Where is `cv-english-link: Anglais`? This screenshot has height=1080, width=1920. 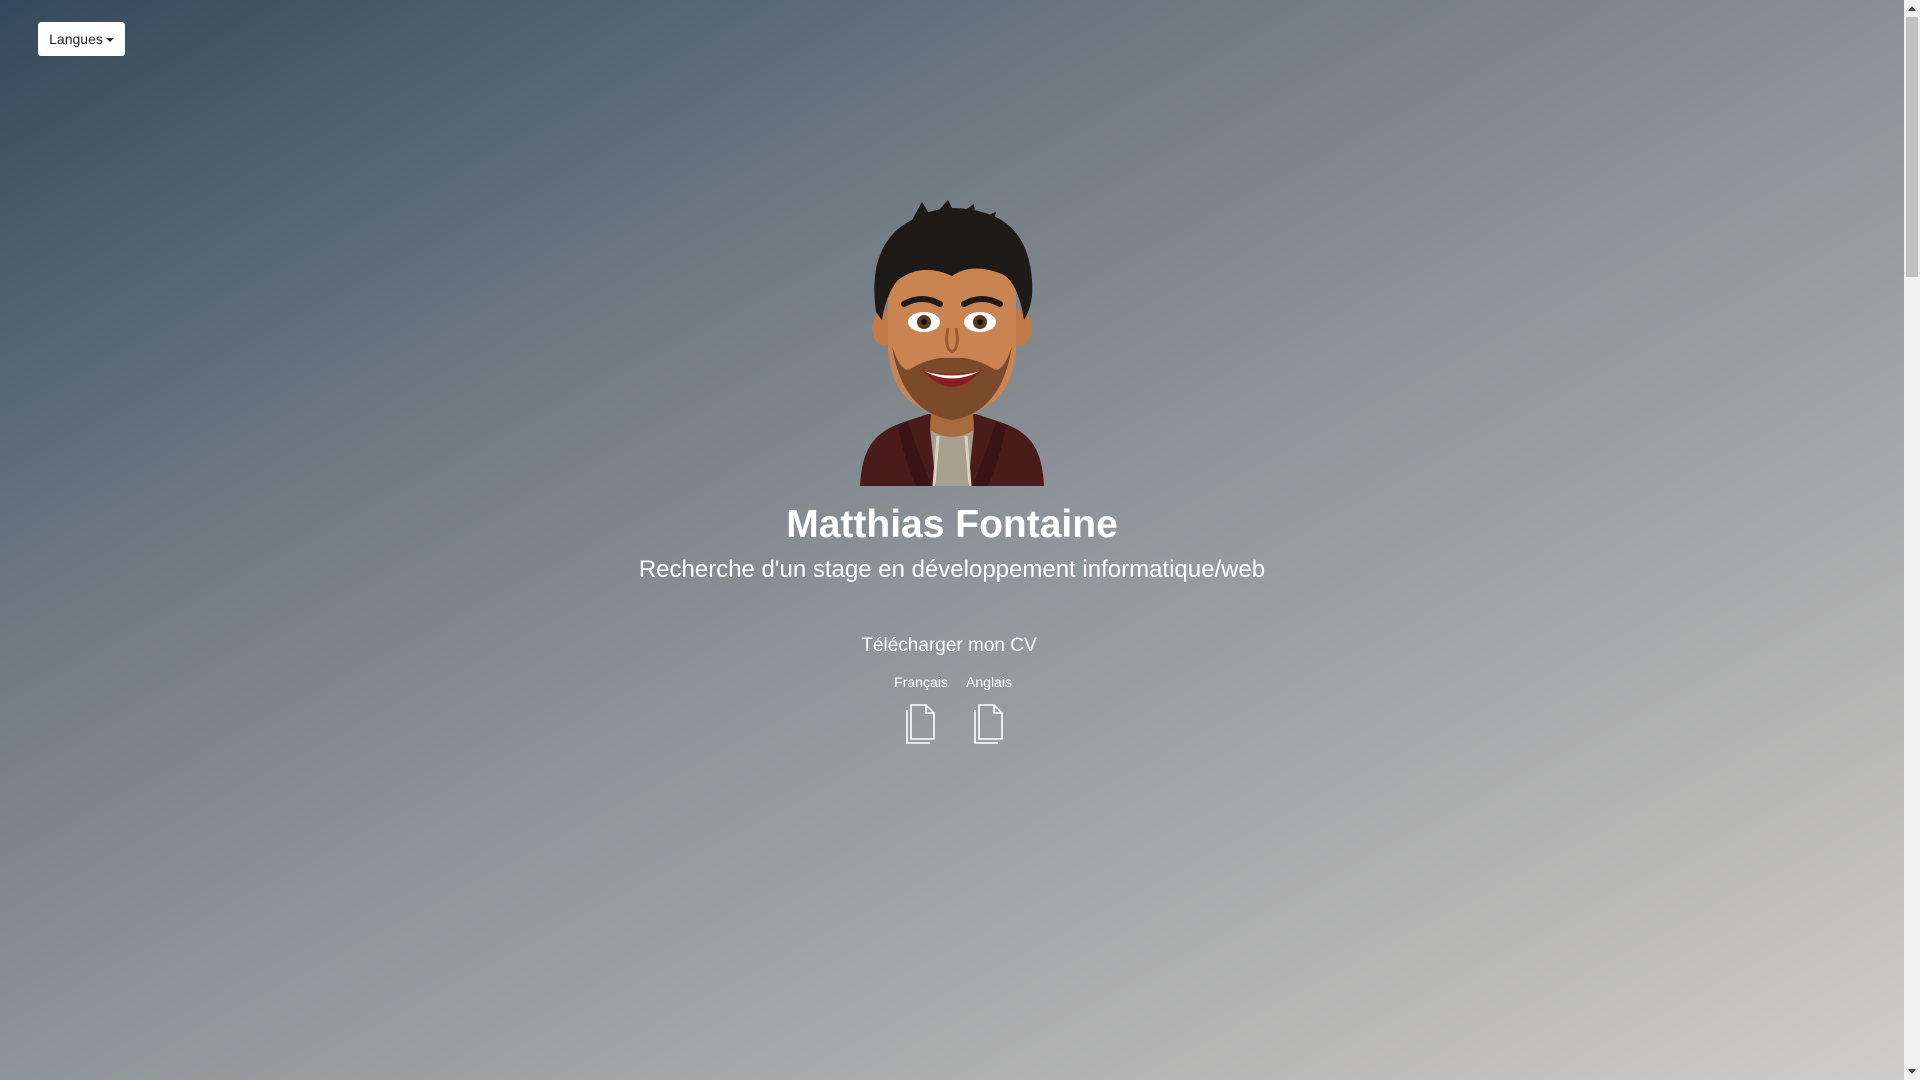
cv-english-link: Anglais is located at coordinates (989, 709).